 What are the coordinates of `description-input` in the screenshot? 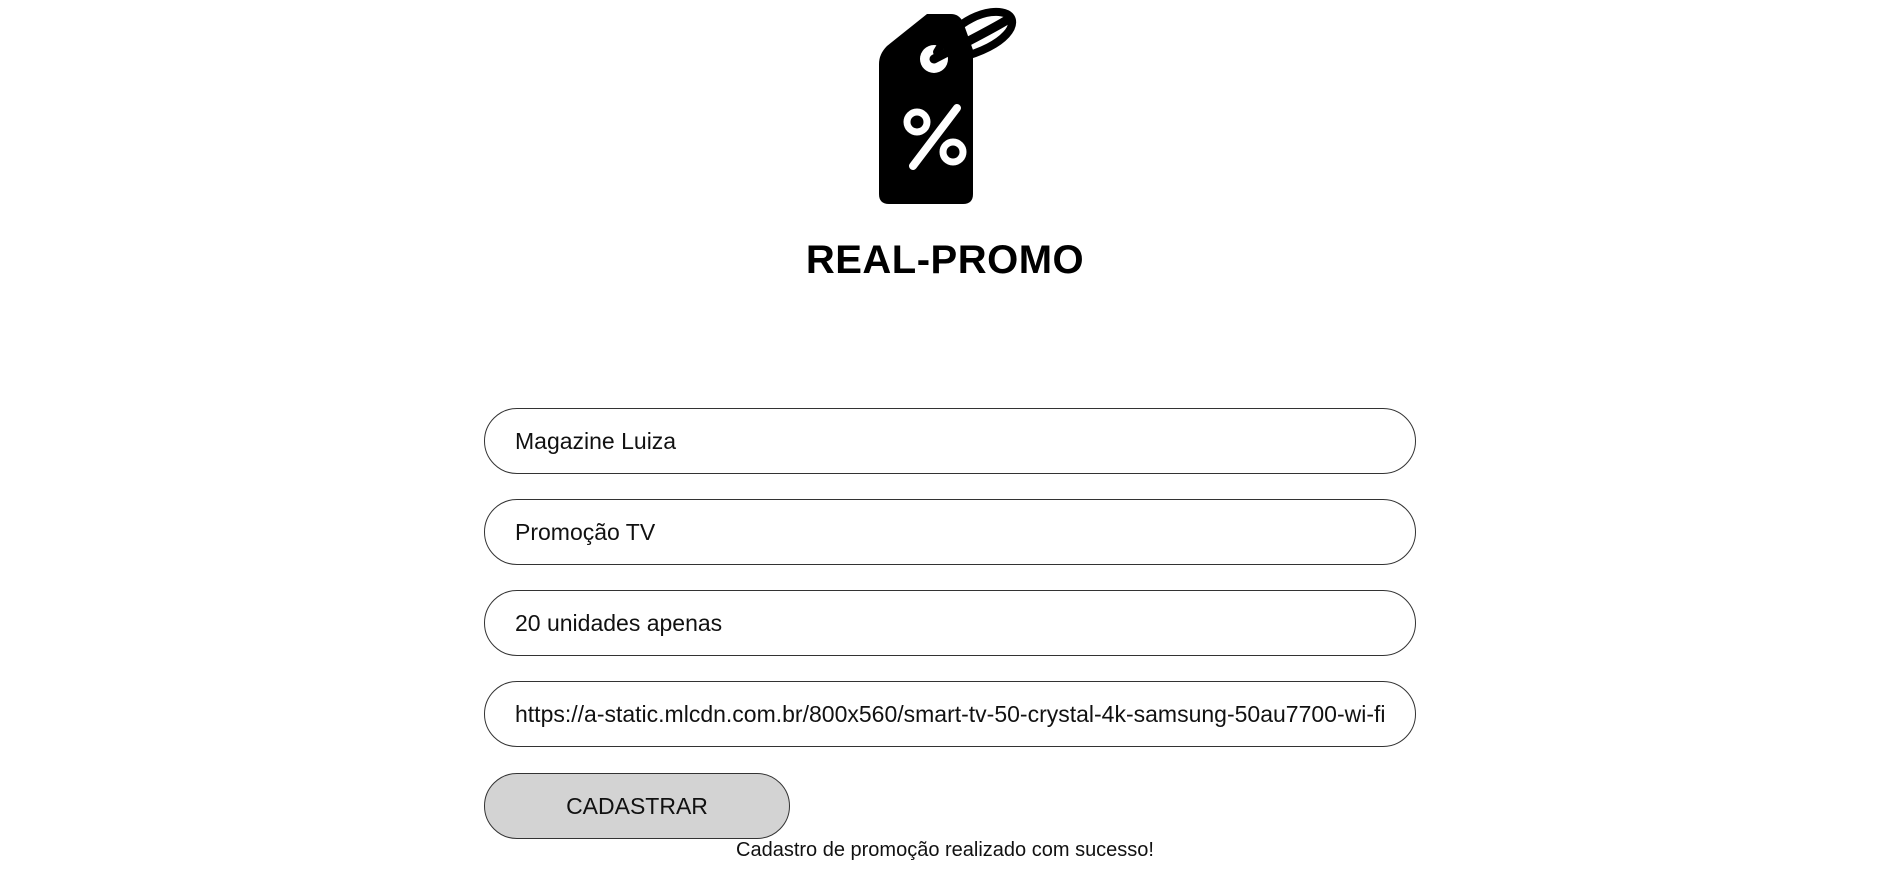 It's located at (950, 623).